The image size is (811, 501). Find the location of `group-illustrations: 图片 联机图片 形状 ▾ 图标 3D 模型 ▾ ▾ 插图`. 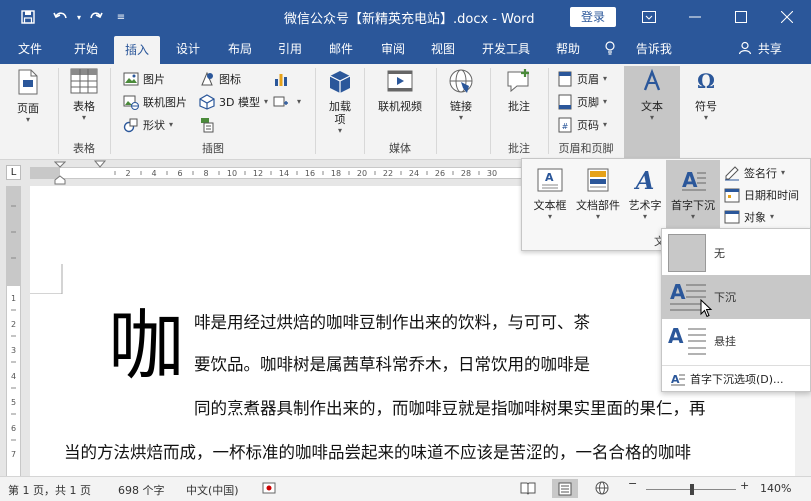

group-illustrations: 图片 联机图片 形状 ▾ 图标 3D 模型 ▾ ▾ 插图 is located at coordinates (213, 112).